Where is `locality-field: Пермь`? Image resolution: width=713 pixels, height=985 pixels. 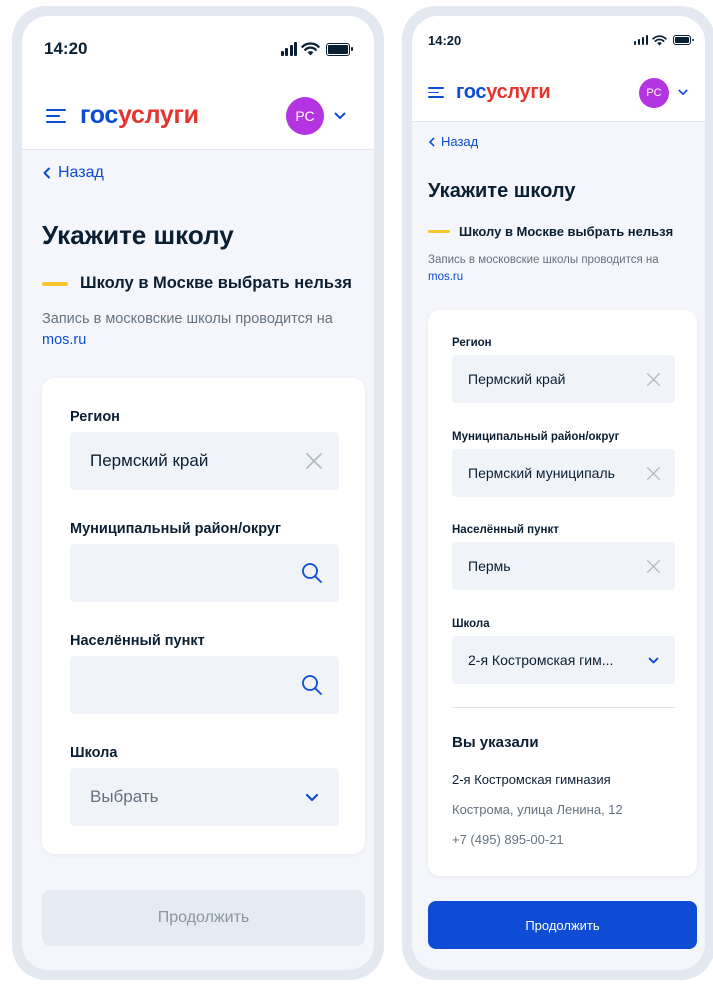 locality-field: Пермь is located at coordinates (563, 566).